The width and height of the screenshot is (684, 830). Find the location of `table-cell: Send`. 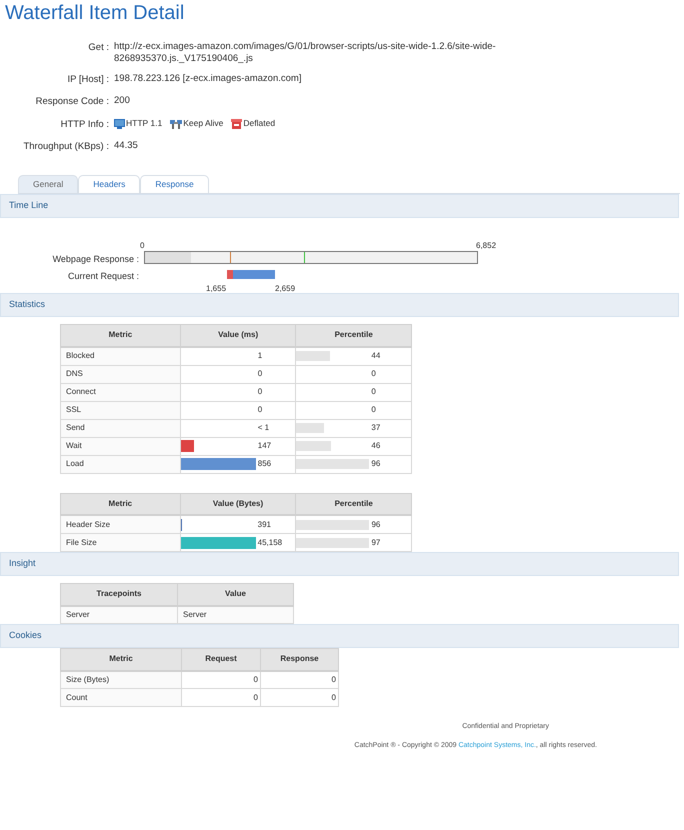

table-cell: Send is located at coordinates (120, 428).